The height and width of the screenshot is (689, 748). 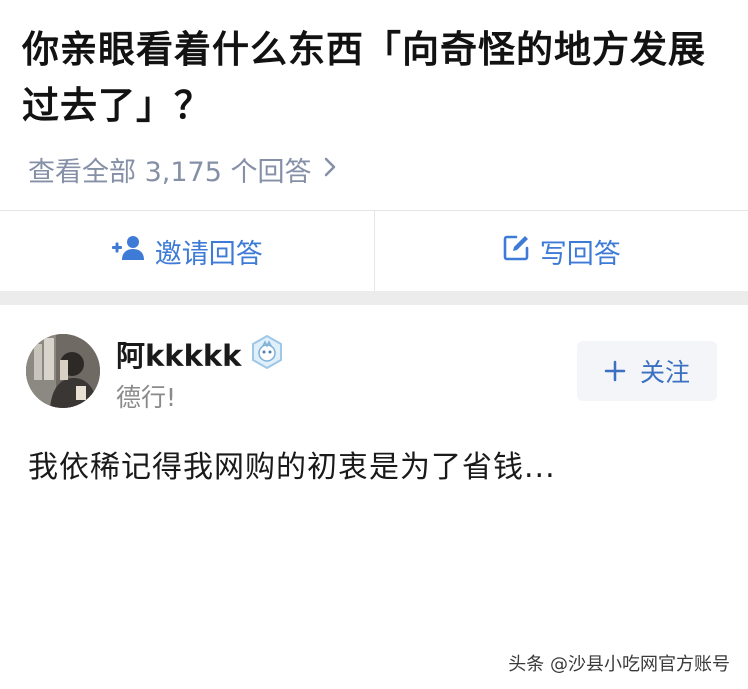 What do you see at coordinates (664, 372) in the screenshot?
I see `follow-label: 关注` at bounding box center [664, 372].